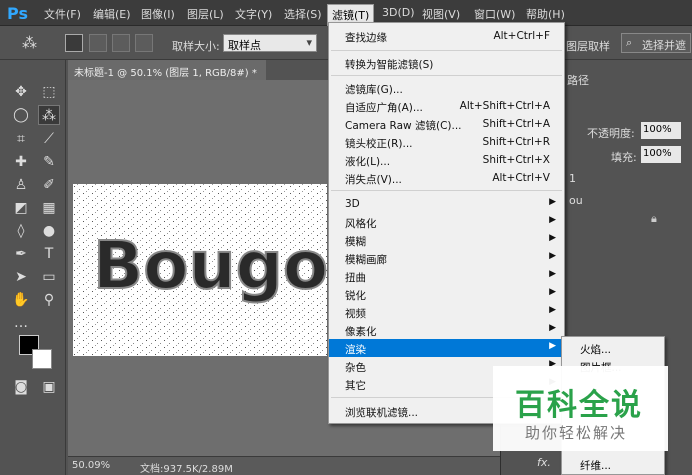 This screenshot has width=692, height=475. What do you see at coordinates (158, 14) in the screenshot?
I see `menu-image: 图像(I)` at bounding box center [158, 14].